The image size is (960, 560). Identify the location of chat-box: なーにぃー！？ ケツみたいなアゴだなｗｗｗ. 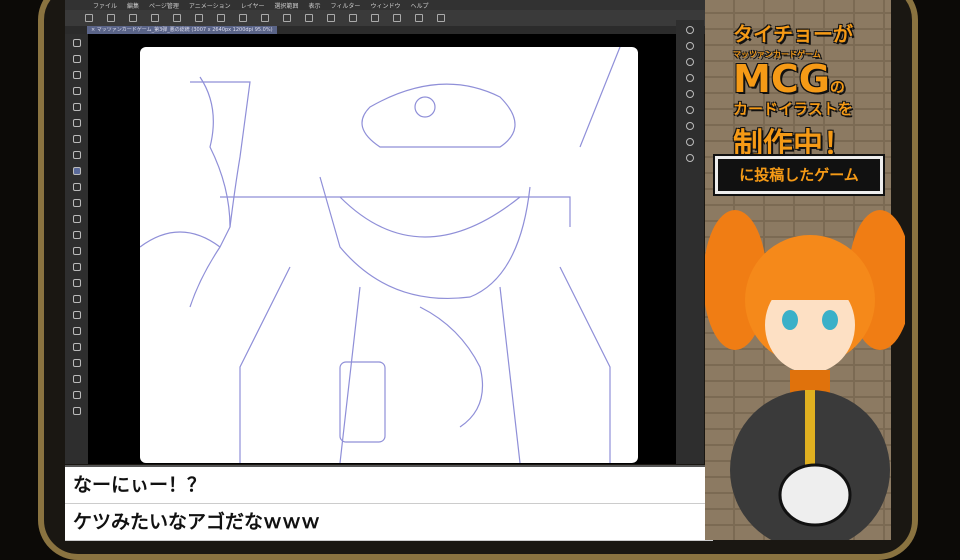
(389, 503).